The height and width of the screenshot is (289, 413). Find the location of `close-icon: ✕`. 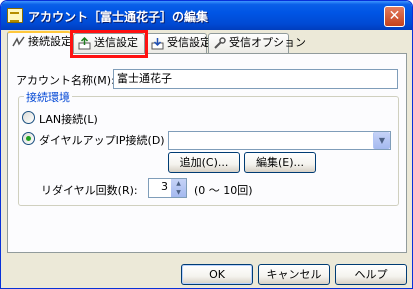

close-icon: ✕ is located at coordinates (394, 16).